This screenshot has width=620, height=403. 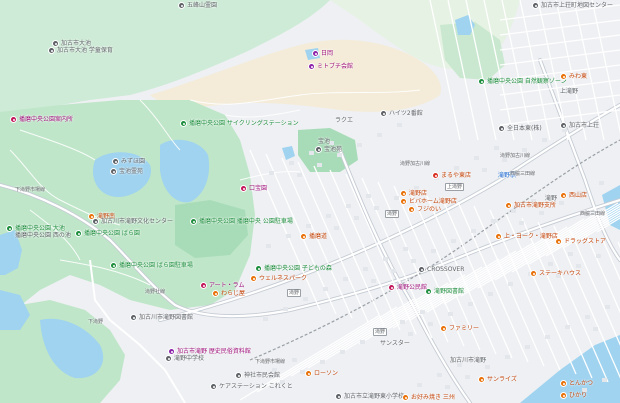 What do you see at coordinates (581, 383) in the screenshot?
I see `place-label: とんかつ` at bounding box center [581, 383].